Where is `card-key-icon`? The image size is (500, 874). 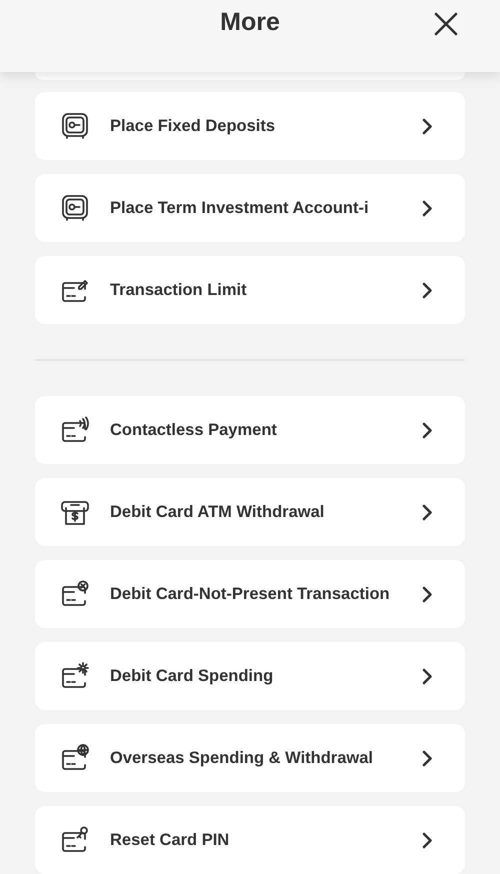 card-key-icon is located at coordinates (75, 840).